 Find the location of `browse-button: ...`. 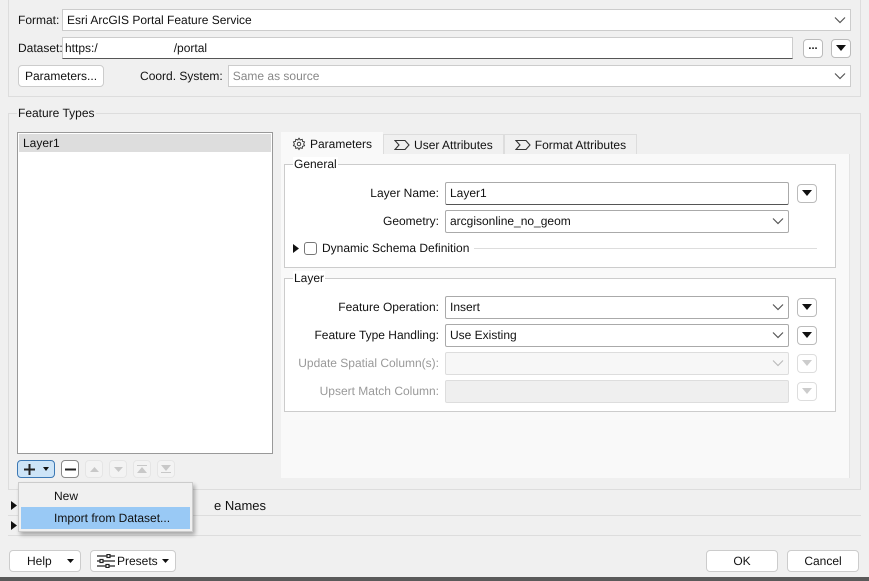

browse-button: ... is located at coordinates (813, 48).